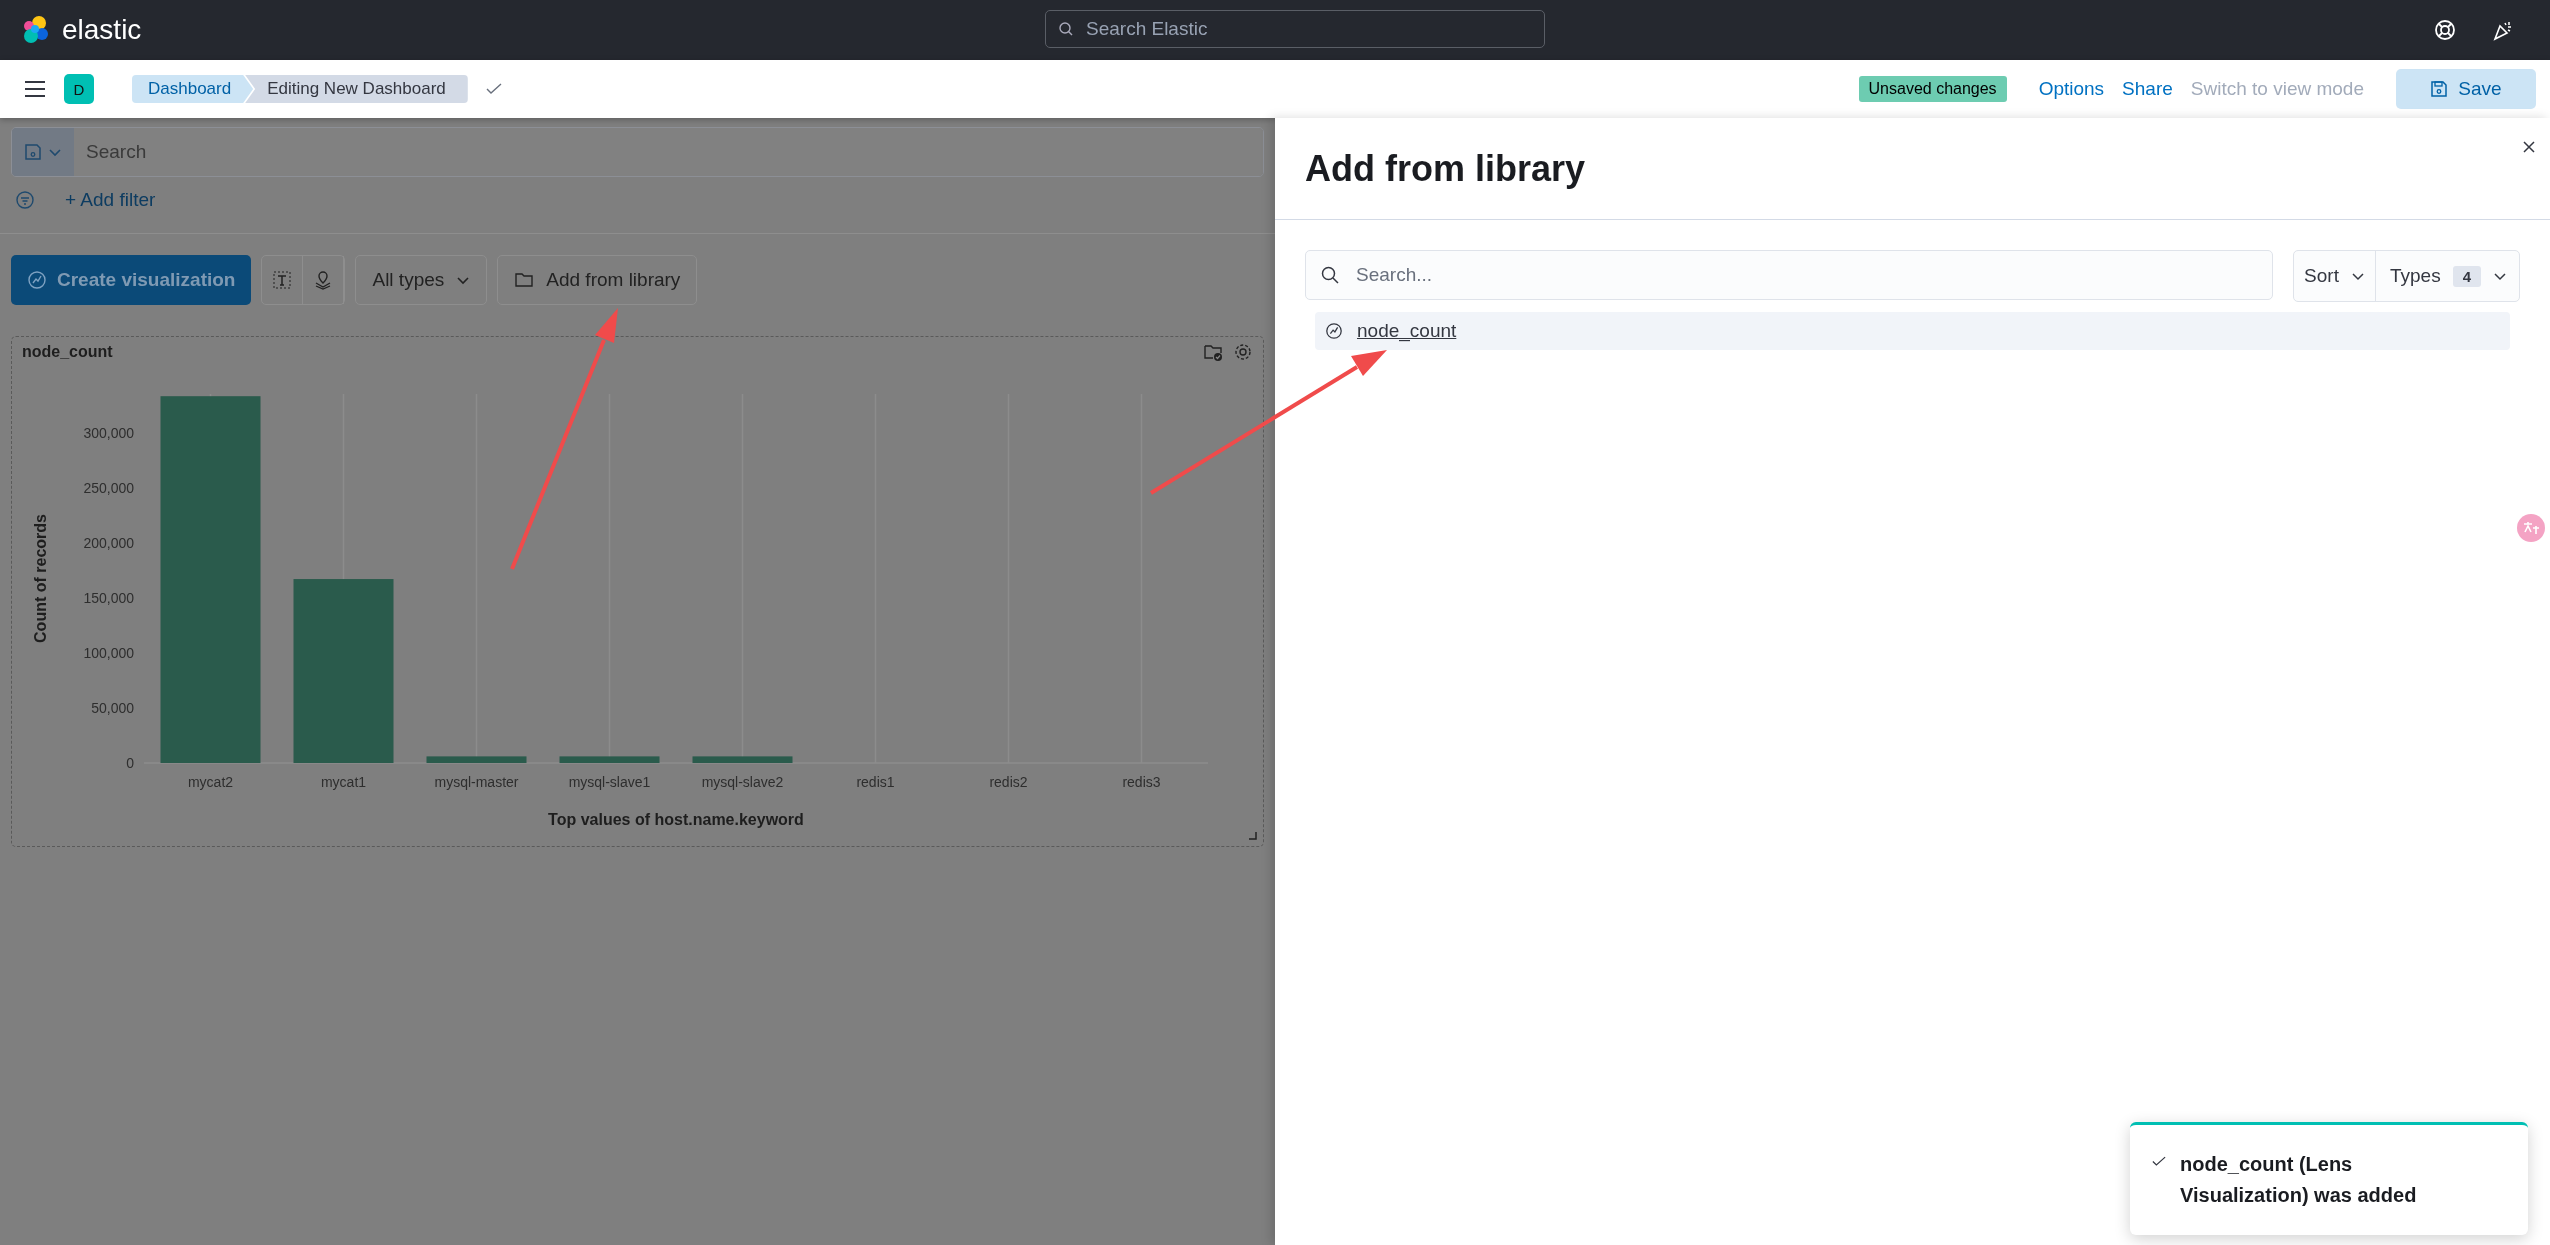 The image size is (2550, 1245). Describe the element at coordinates (875, 782) in the screenshot. I see `x-tick-label: redis1` at that location.